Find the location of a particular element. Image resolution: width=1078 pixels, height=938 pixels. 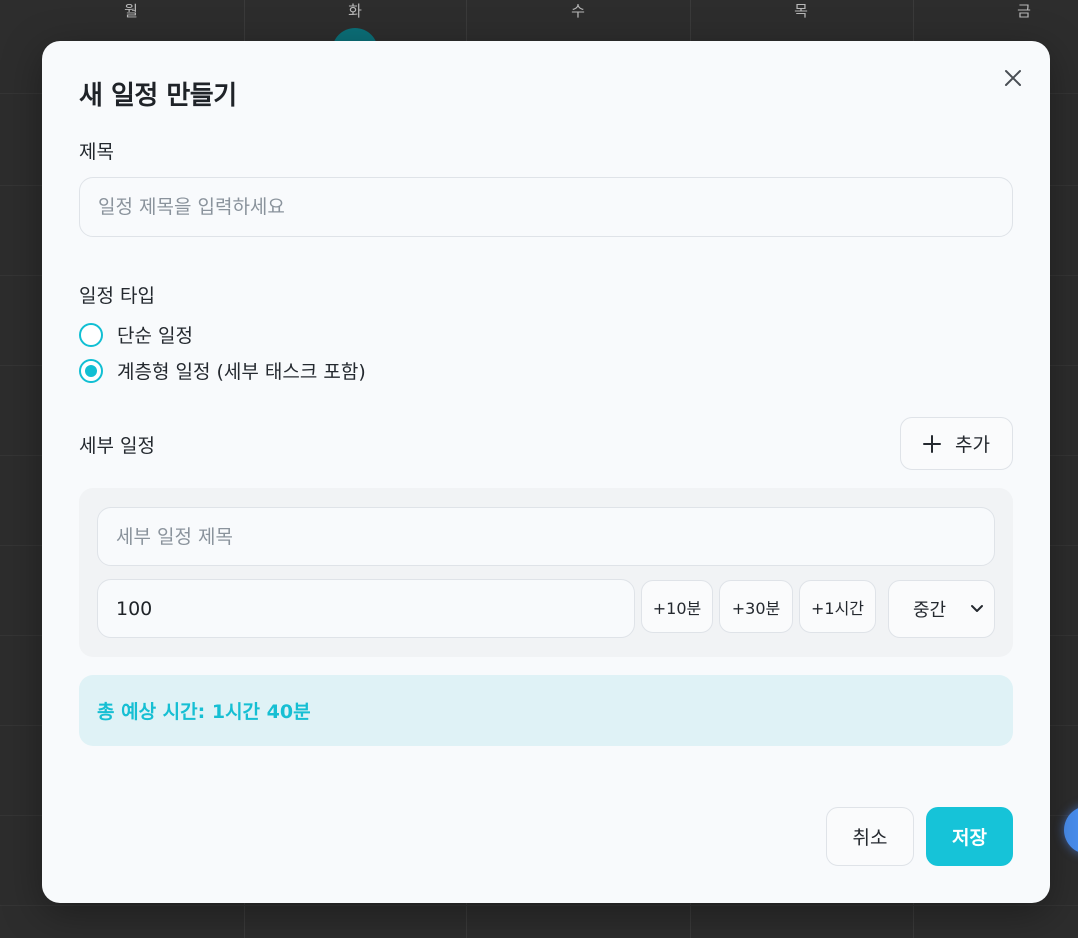

radio-button-checked is located at coordinates (91, 370).